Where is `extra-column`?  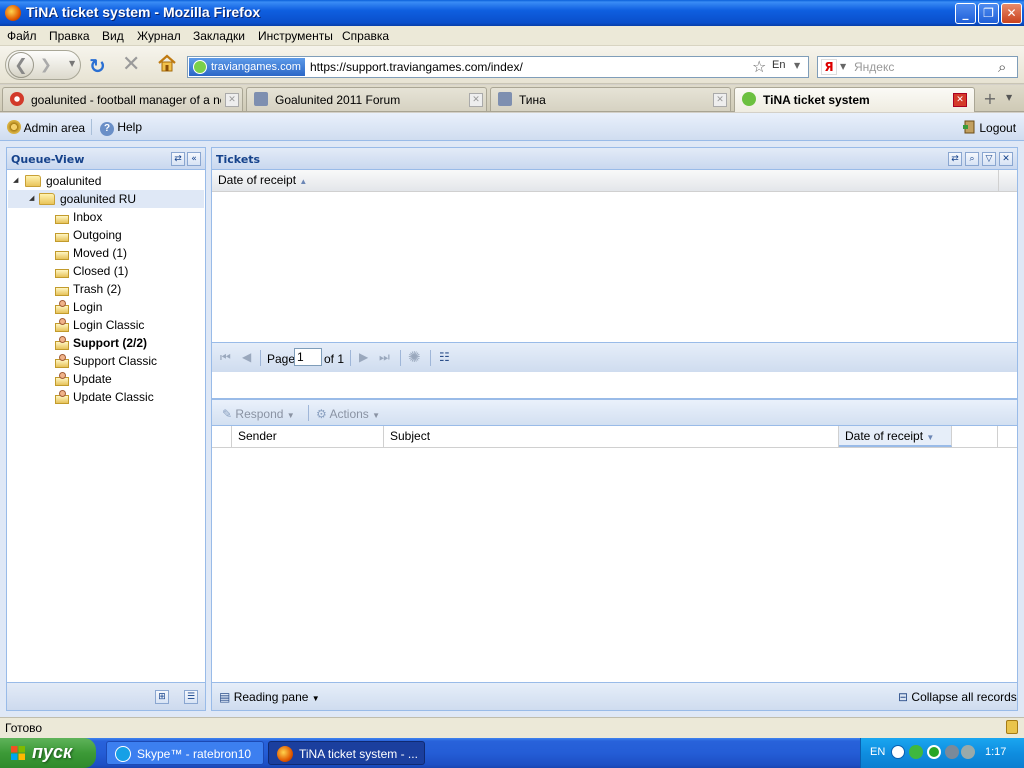 extra-column is located at coordinates (975, 436).